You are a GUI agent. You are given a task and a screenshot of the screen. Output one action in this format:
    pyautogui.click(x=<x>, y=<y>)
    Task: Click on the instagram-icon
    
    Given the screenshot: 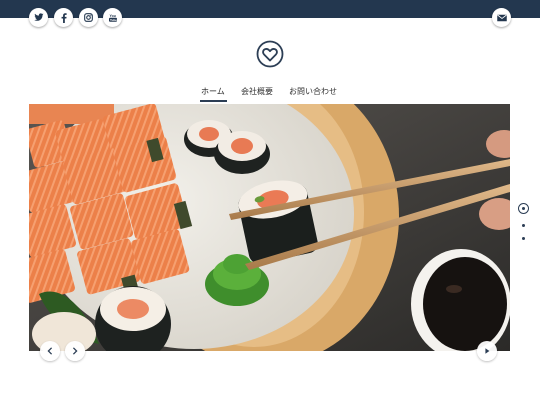 What is the action you would take?
    pyautogui.click(x=88, y=17)
    